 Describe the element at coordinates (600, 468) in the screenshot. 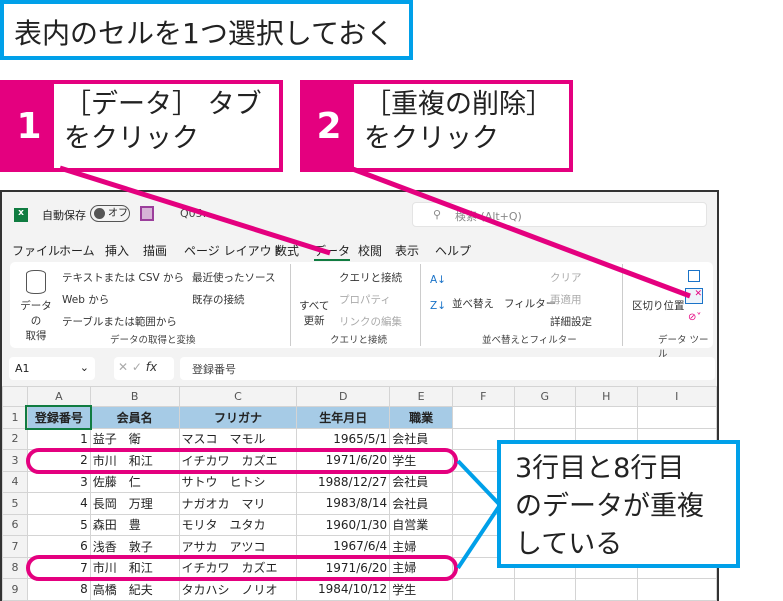

I see `note-line1: 3行目と8行目` at that location.